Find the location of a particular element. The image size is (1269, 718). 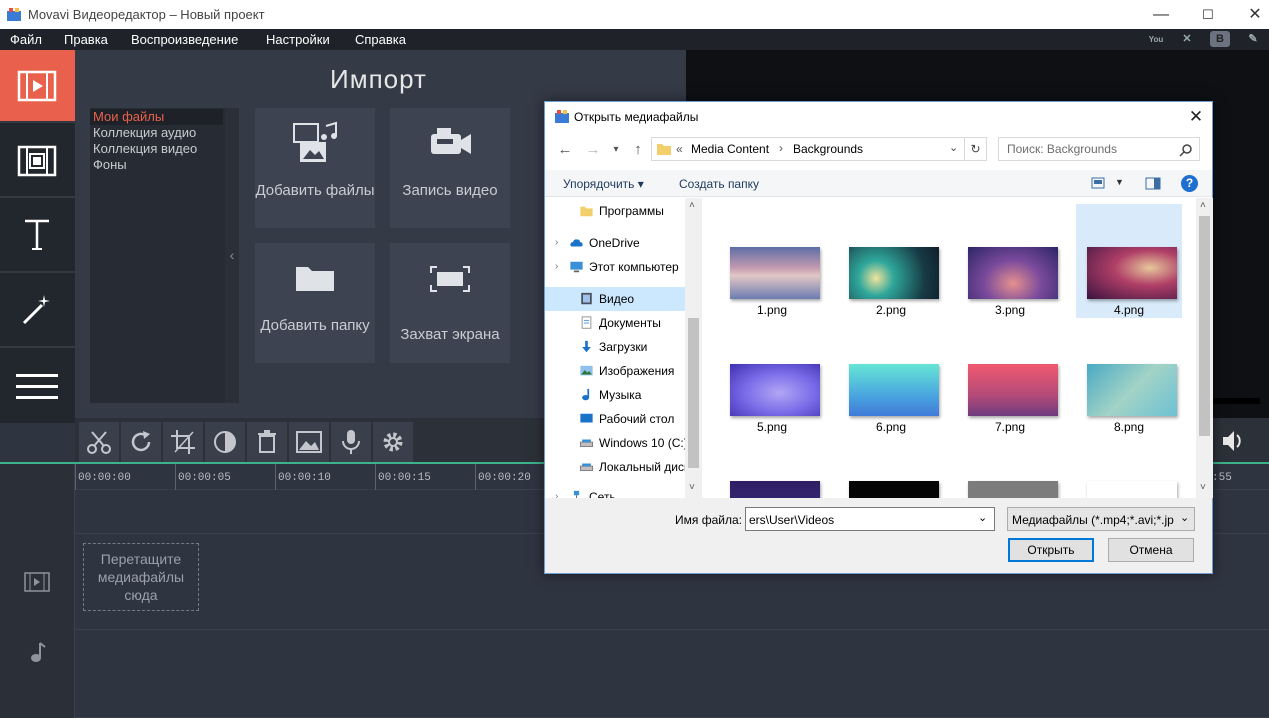

nav-scrollbar: ˄ ˅ is located at coordinates (693, 348).